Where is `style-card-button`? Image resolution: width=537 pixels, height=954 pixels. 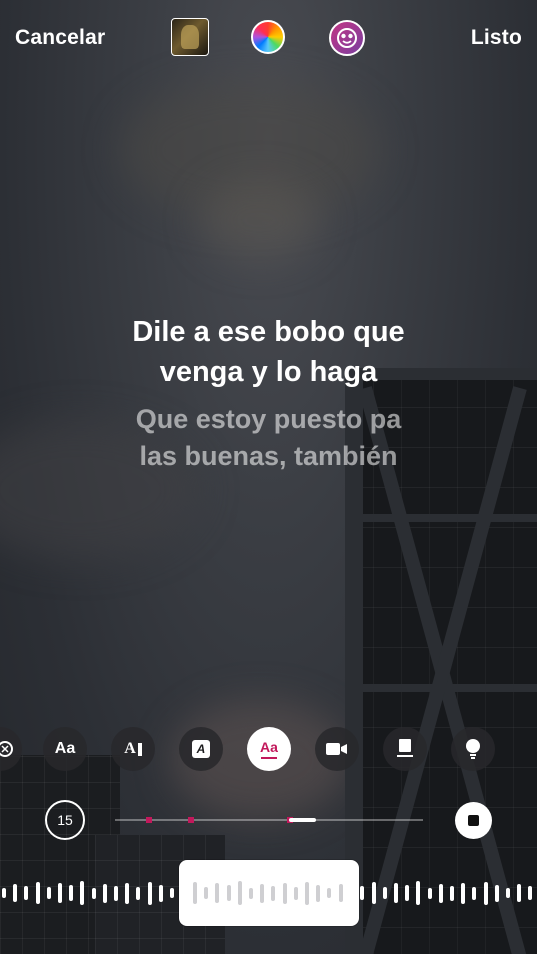 style-card-button is located at coordinates (405, 749).